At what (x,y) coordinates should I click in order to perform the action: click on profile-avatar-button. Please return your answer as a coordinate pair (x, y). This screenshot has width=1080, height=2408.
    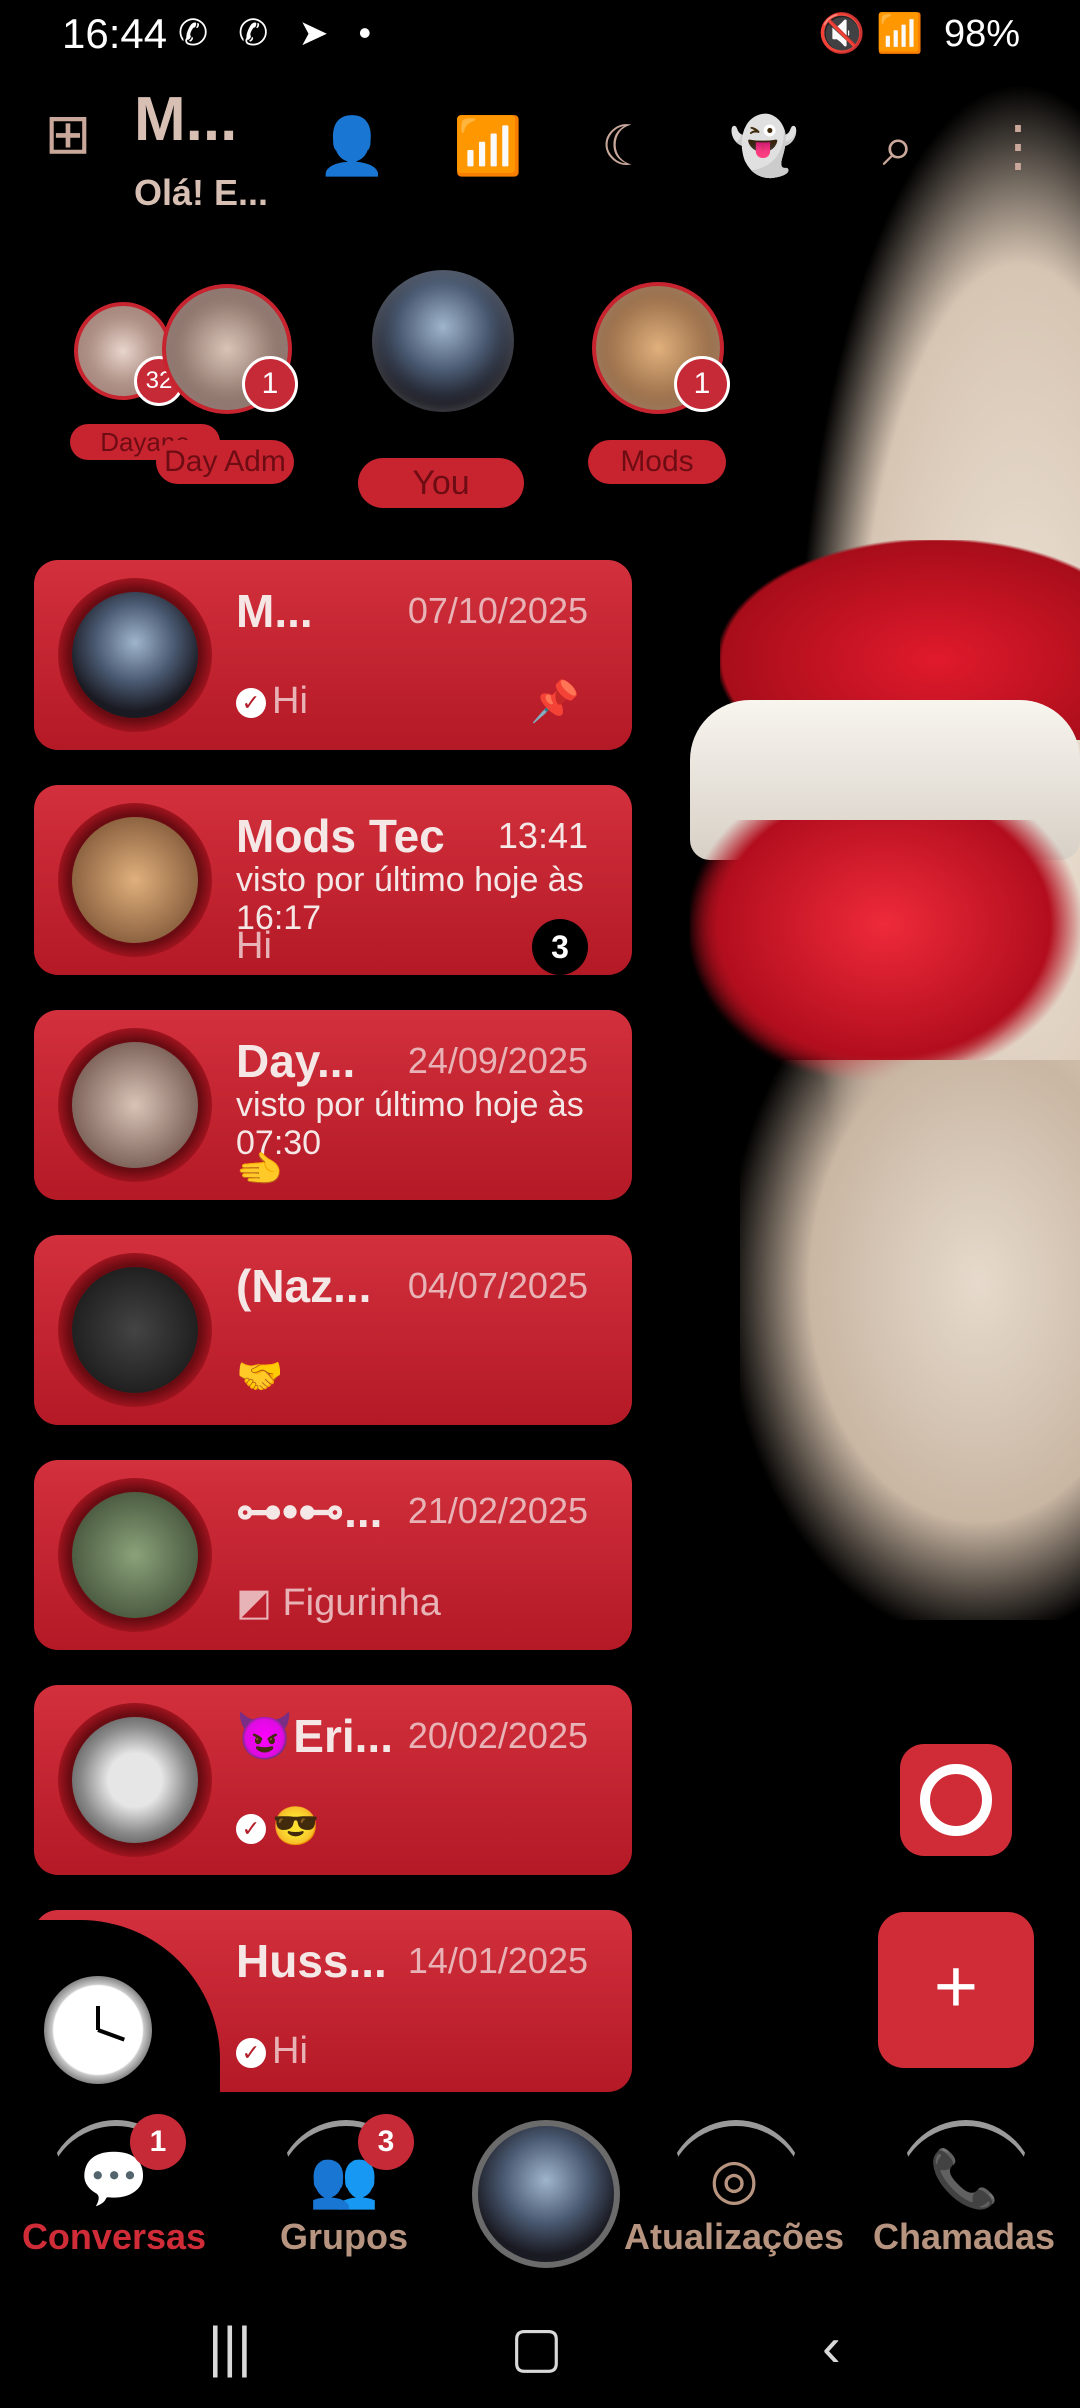
    Looking at the image, I should click on (546, 2194).